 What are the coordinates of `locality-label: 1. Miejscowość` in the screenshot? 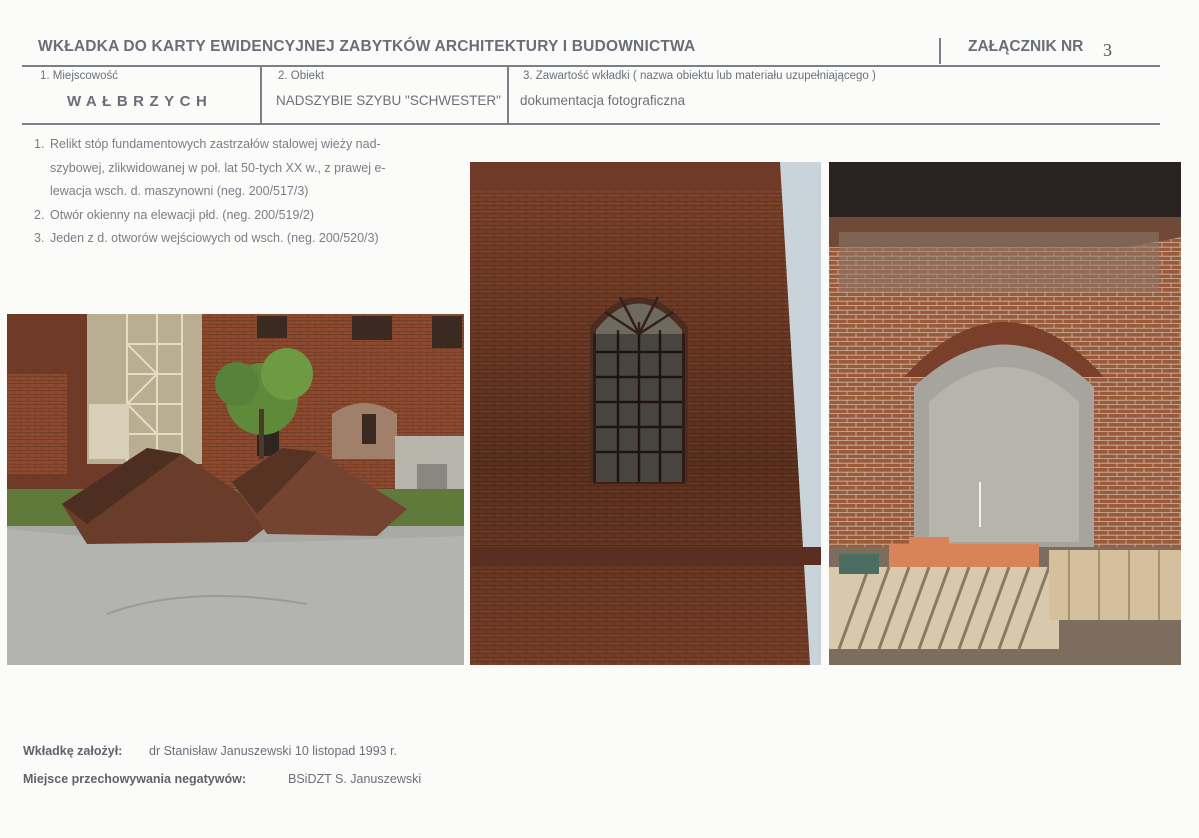 It's located at (79, 76).